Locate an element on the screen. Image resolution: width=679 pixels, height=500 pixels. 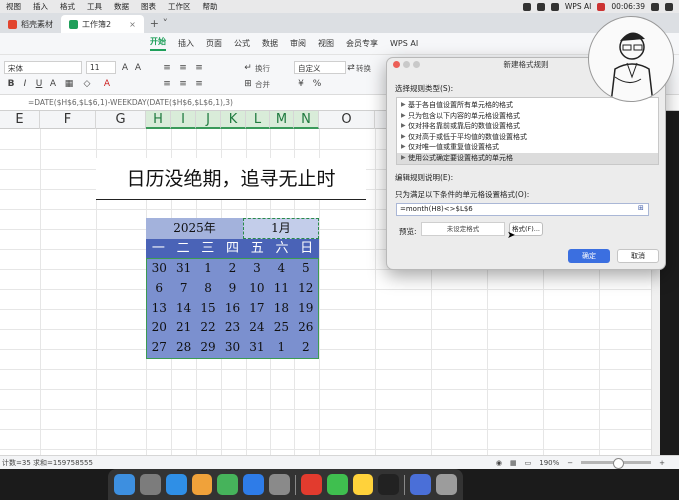
wrap-icon: ↵ is located at coordinates (248, 68).